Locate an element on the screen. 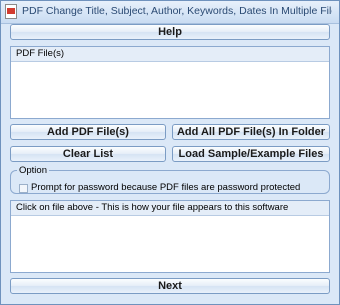  password-checkbox is located at coordinates (23, 188).